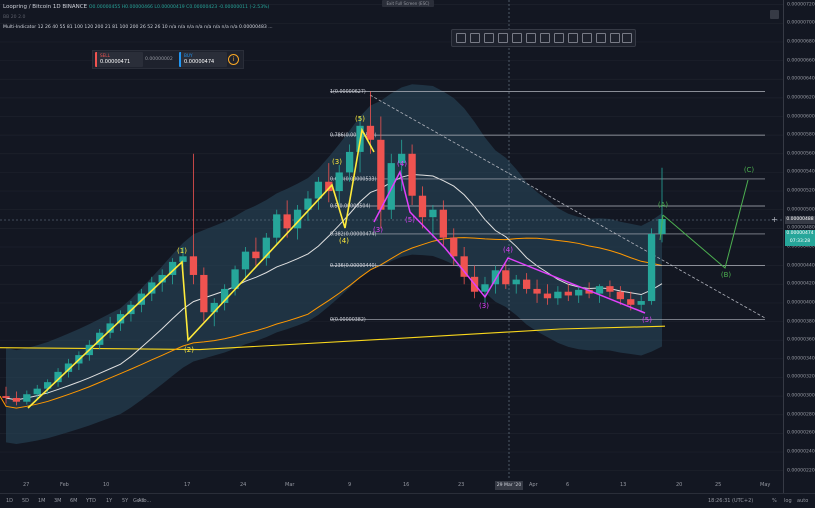 Image resolution: width=815 pixels, height=508 pixels. I want to click on rectangle-tool-icon, so click(587, 38).